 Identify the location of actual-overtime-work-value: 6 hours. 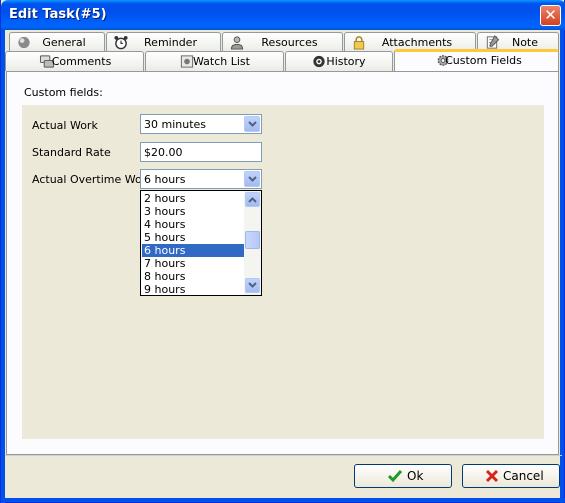
(165, 179).